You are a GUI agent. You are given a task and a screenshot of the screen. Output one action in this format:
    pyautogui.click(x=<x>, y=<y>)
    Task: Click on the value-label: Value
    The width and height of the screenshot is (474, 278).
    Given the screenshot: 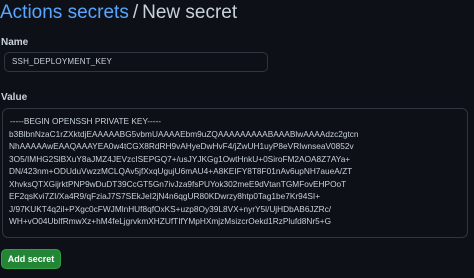 What is the action you would take?
    pyautogui.click(x=14, y=97)
    